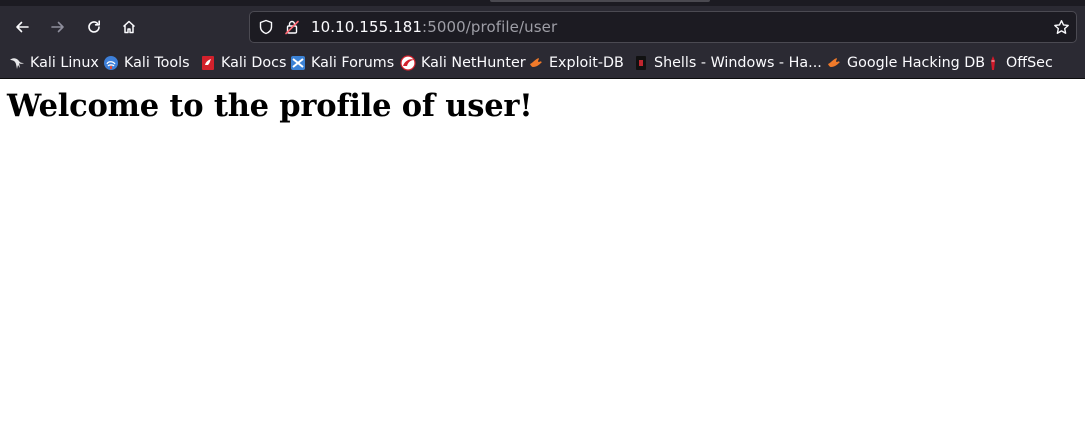  I want to click on address-bar: 10.10.155.181:5000/profile/user, so click(663, 27).